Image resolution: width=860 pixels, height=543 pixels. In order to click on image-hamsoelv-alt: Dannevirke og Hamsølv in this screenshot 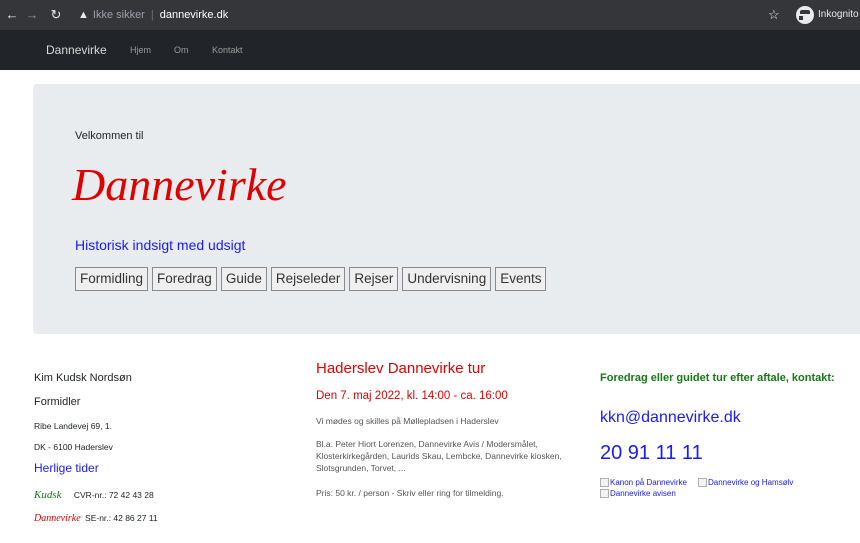, I will do `click(751, 482)`.